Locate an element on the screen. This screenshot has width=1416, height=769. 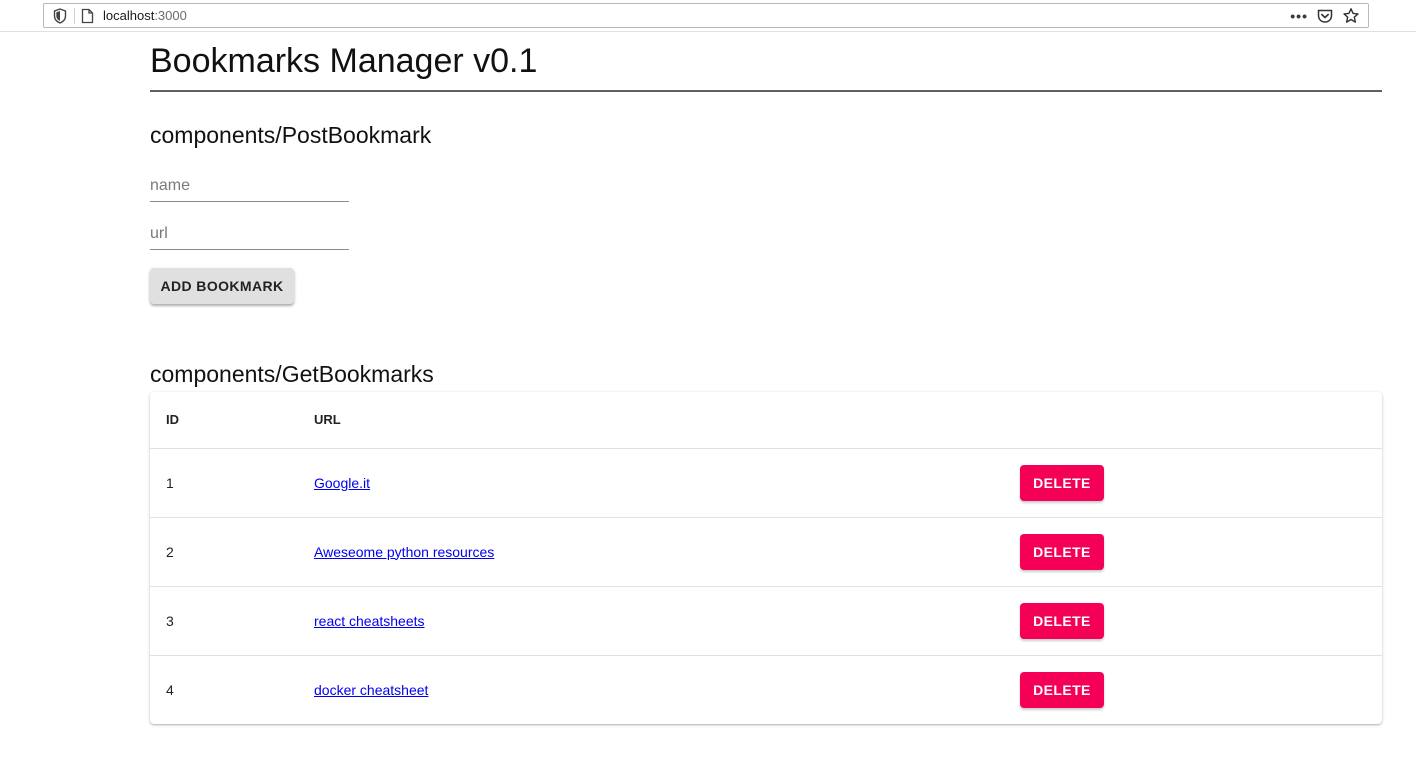
row-id: 3 is located at coordinates (232, 621).